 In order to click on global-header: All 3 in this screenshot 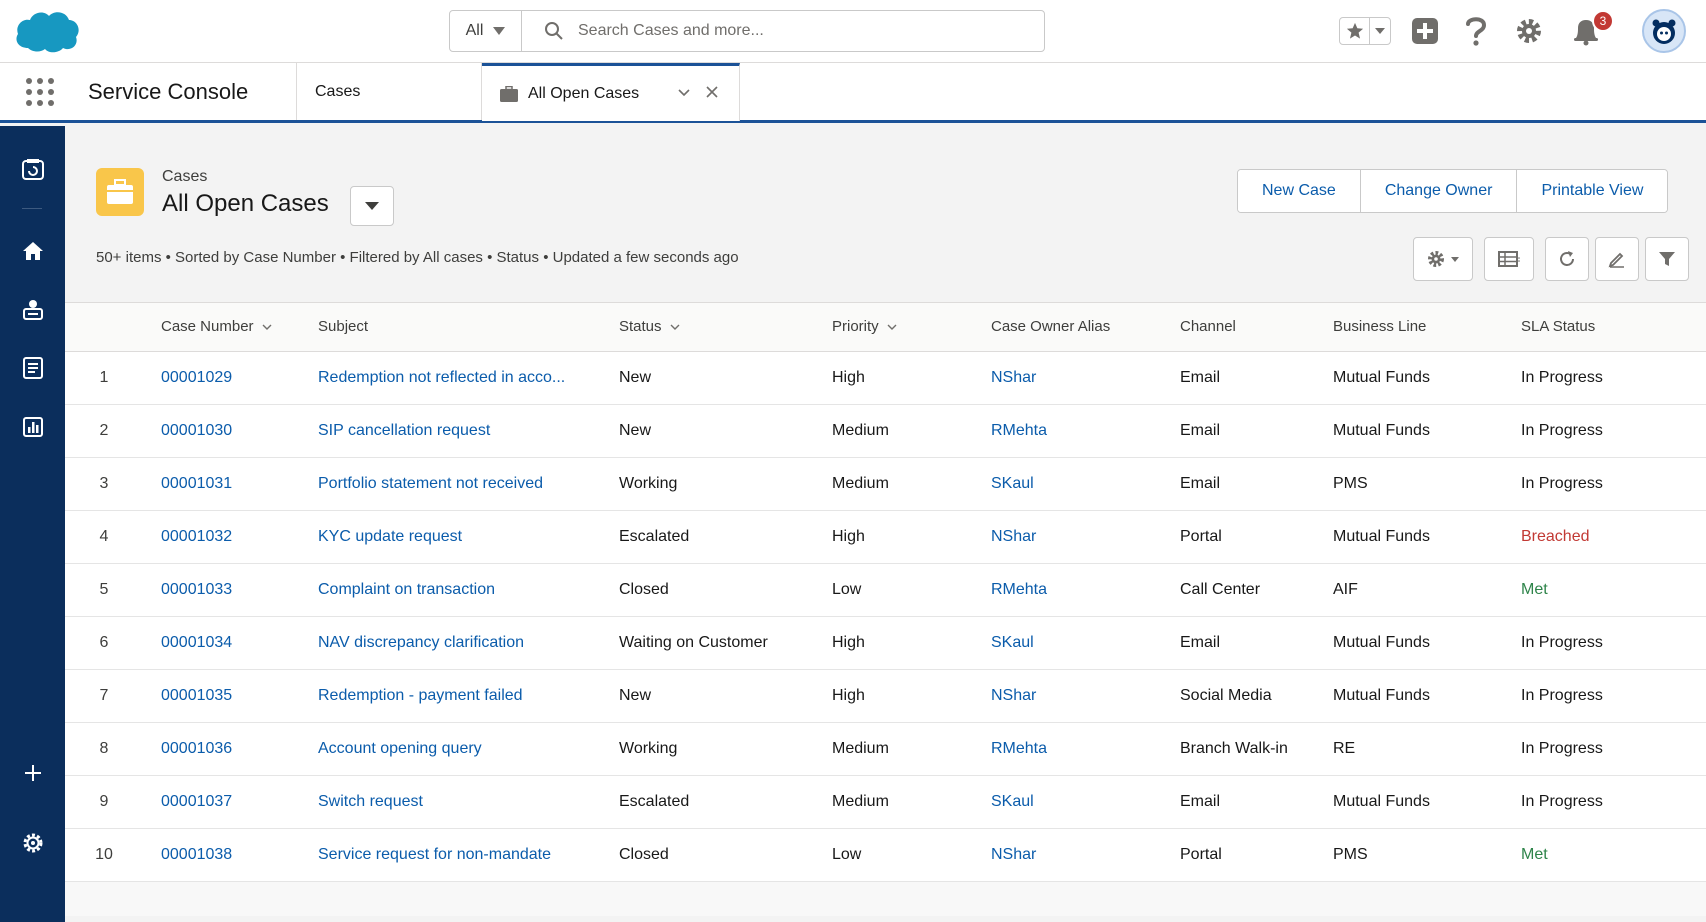, I will do `click(853, 31)`.